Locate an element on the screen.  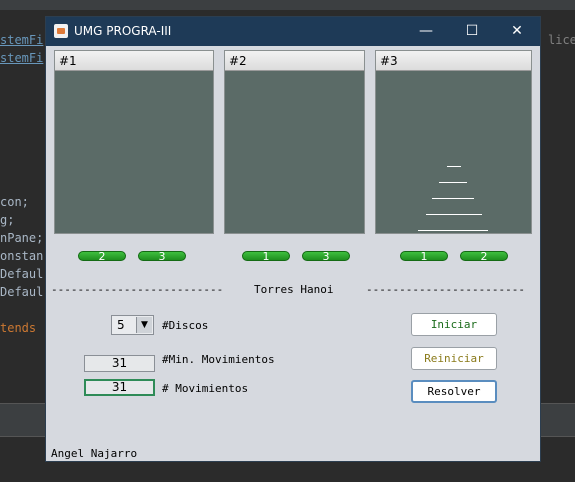
tower-3-label: #3 is located at coordinates (453, 61).